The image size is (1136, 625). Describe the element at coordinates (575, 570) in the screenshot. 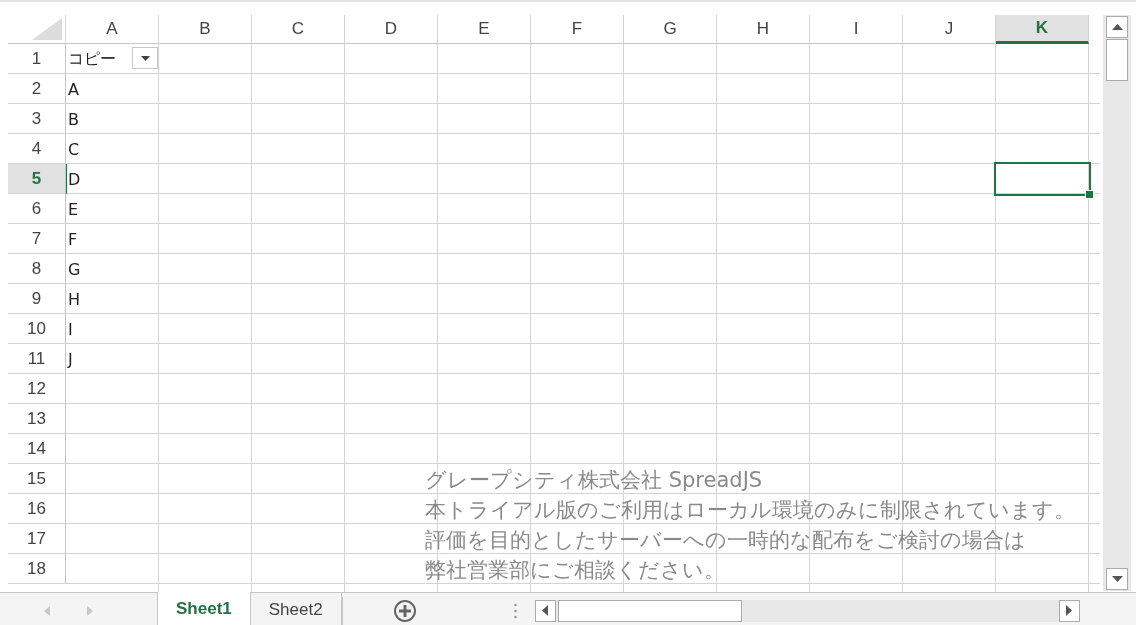

I see `trial-notice-text: 弊社営業部にご相談ください。` at that location.